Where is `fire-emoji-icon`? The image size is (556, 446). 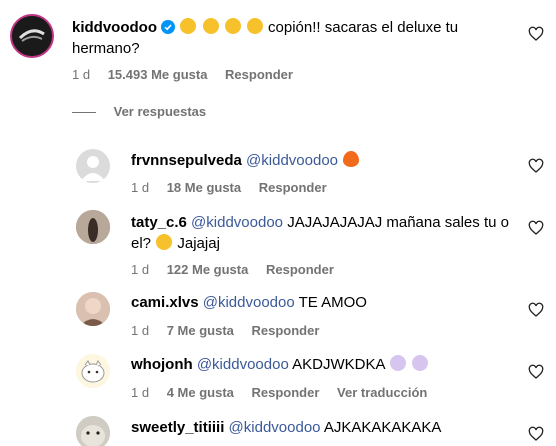
fire-emoji-icon is located at coordinates (351, 159).